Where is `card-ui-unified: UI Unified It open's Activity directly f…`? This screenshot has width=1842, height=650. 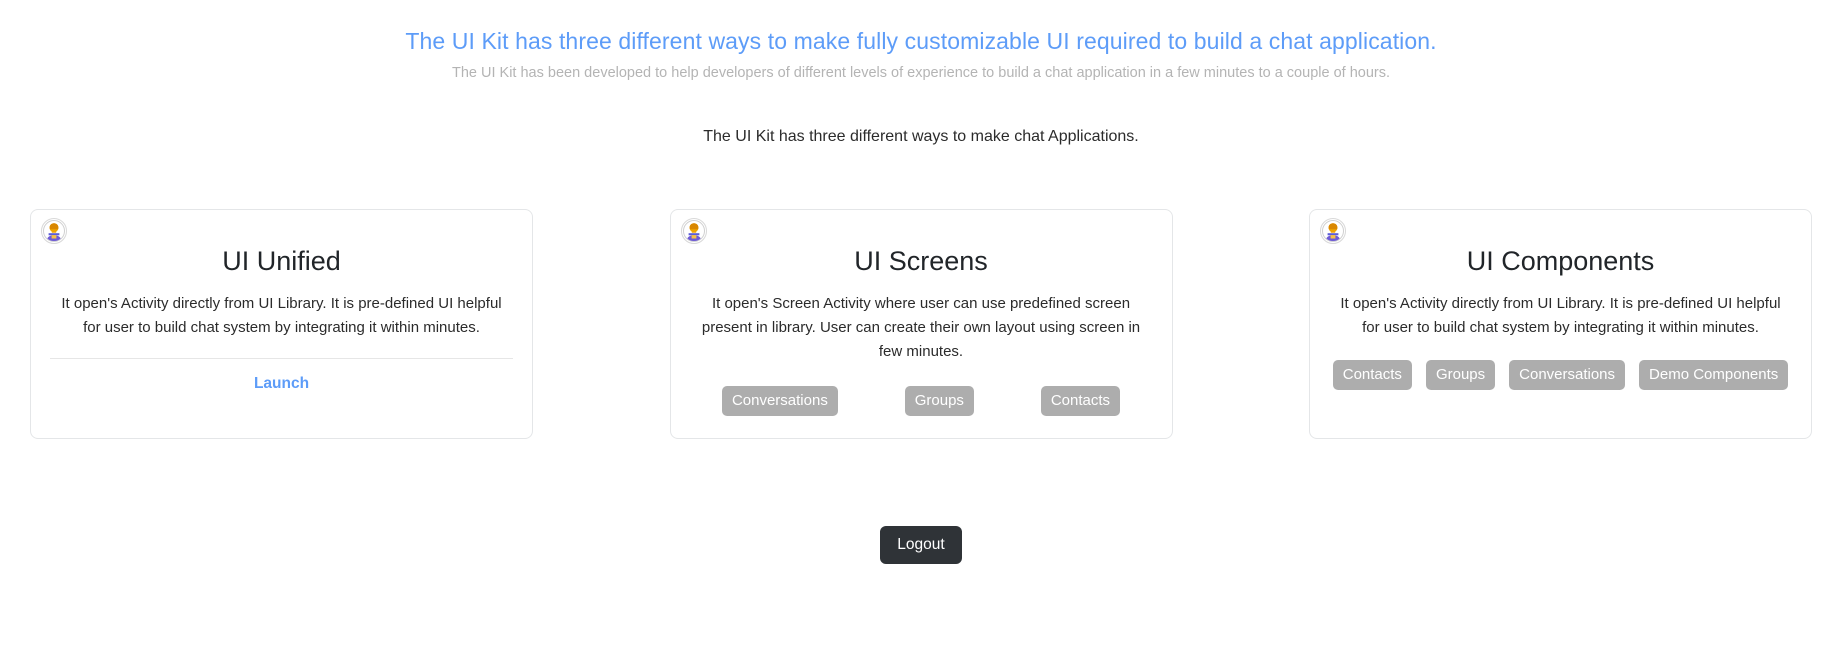
card-ui-unified: UI Unified It open's Activity directly f… is located at coordinates (281, 324).